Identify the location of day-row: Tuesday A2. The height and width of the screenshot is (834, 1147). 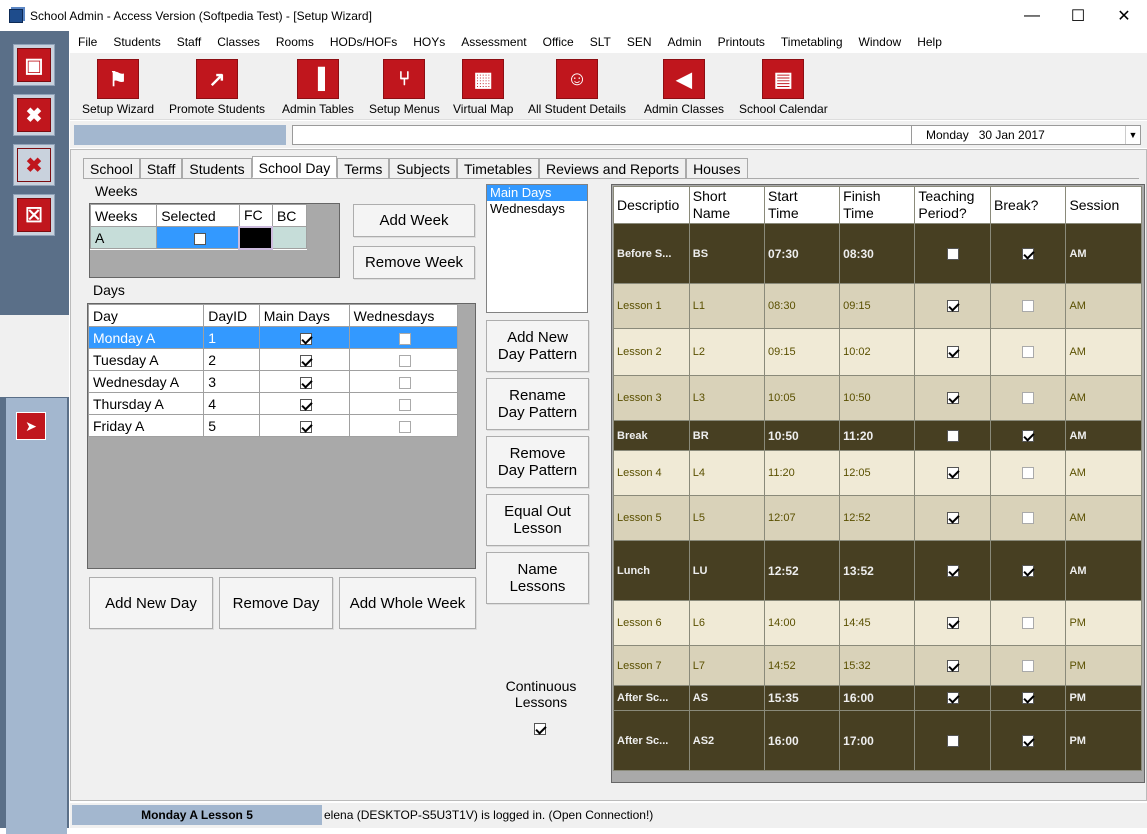
(273, 359).